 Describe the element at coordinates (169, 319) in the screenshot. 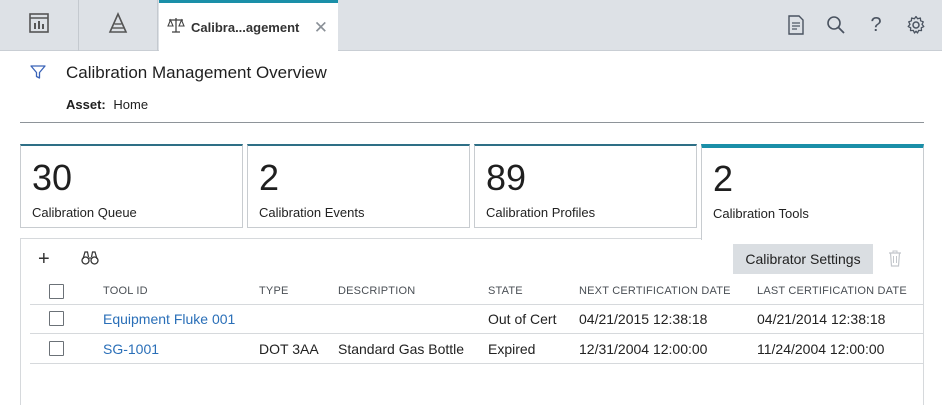

I see `tool-id-link: Equipment Fluke 001` at that location.